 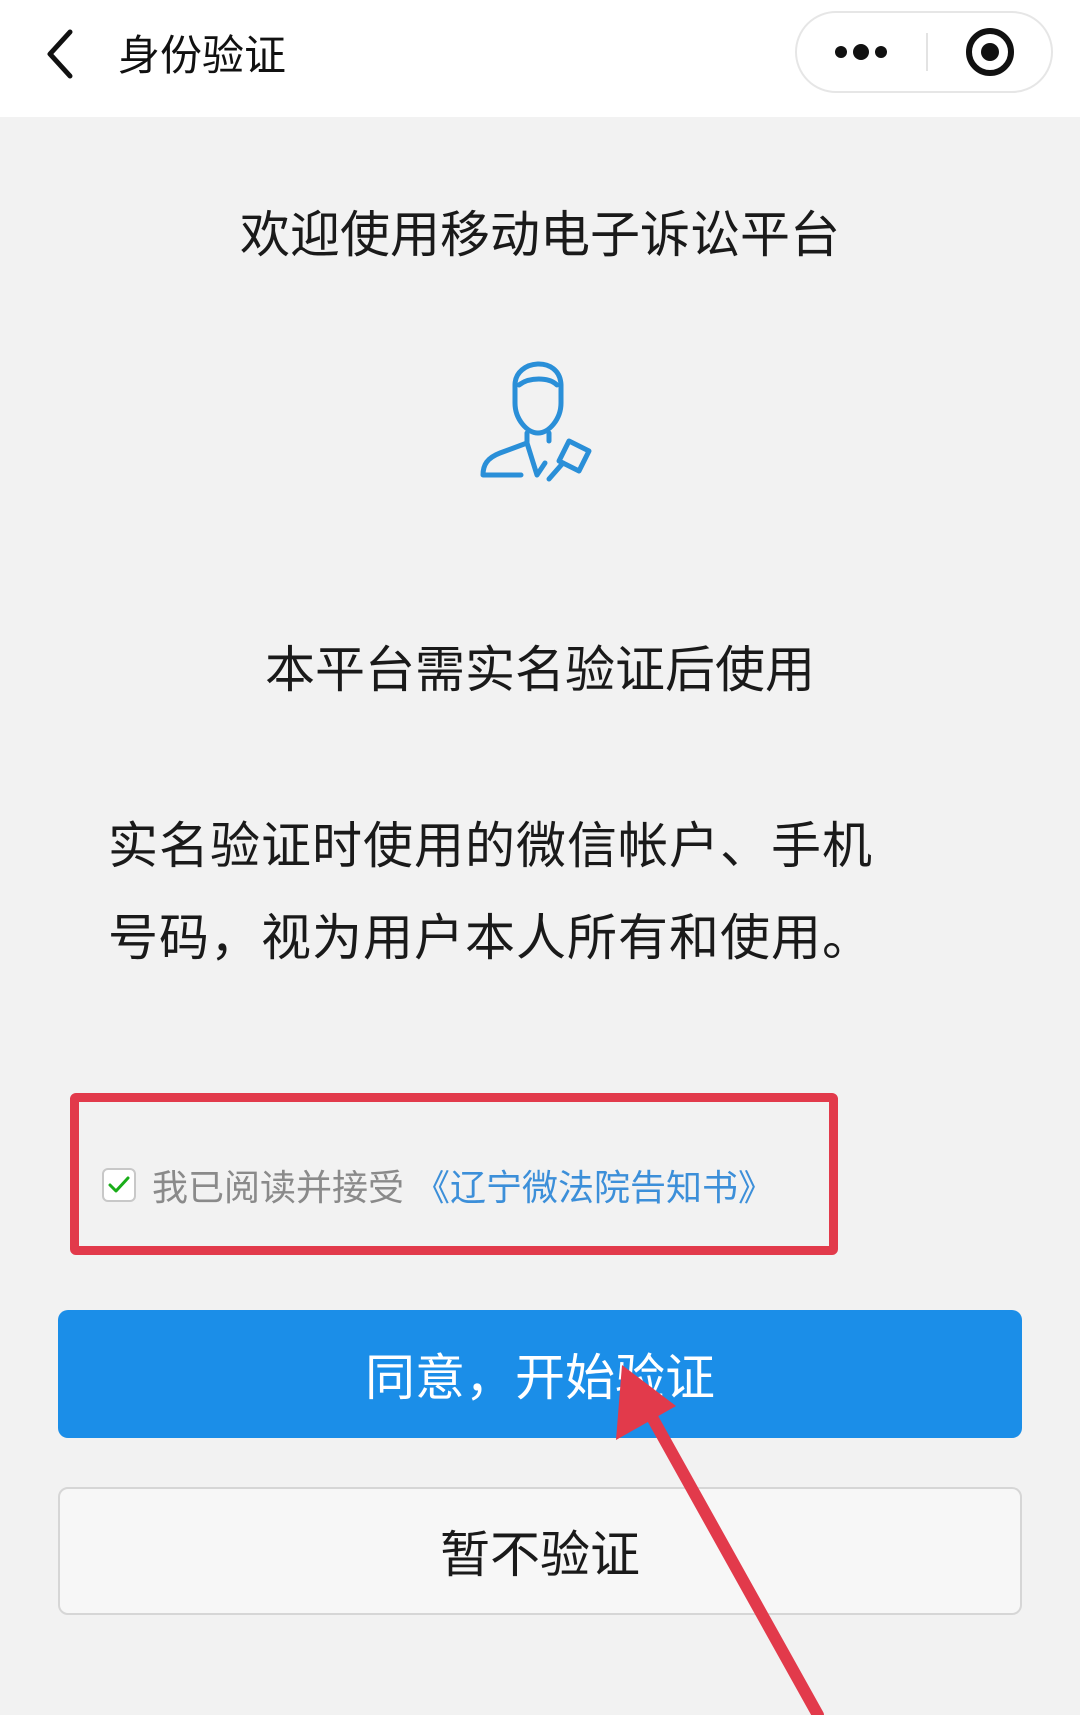 What do you see at coordinates (540, 670) in the screenshot?
I see `verification-requirement: 本平台需实名验证后使用` at bounding box center [540, 670].